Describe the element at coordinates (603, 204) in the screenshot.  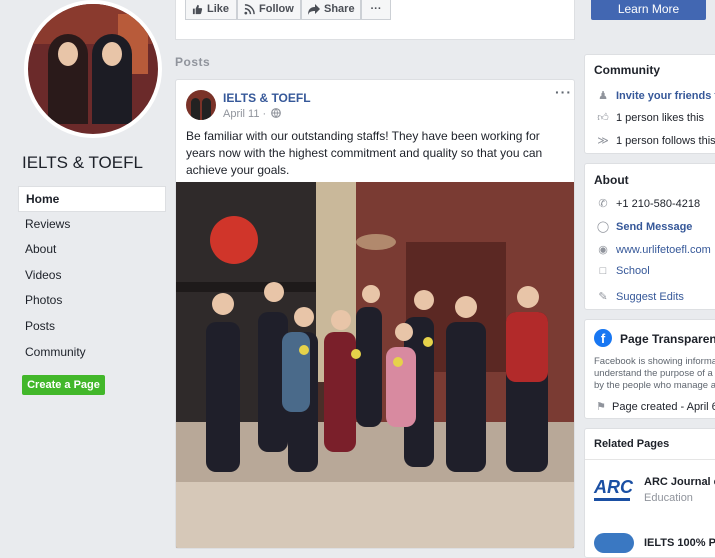
I see `phone-icon: ✆` at that location.